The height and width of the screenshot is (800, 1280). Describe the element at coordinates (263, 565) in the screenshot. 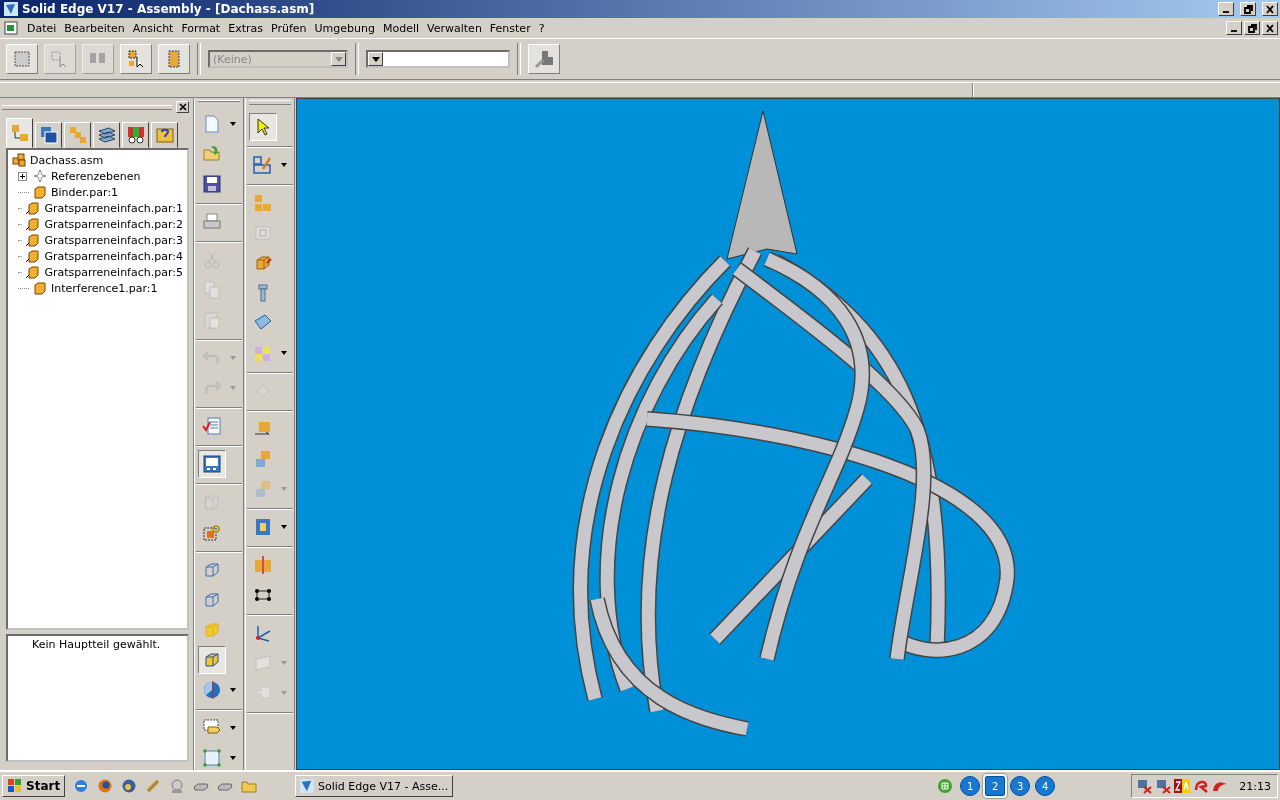

I see `cut-icon` at that location.